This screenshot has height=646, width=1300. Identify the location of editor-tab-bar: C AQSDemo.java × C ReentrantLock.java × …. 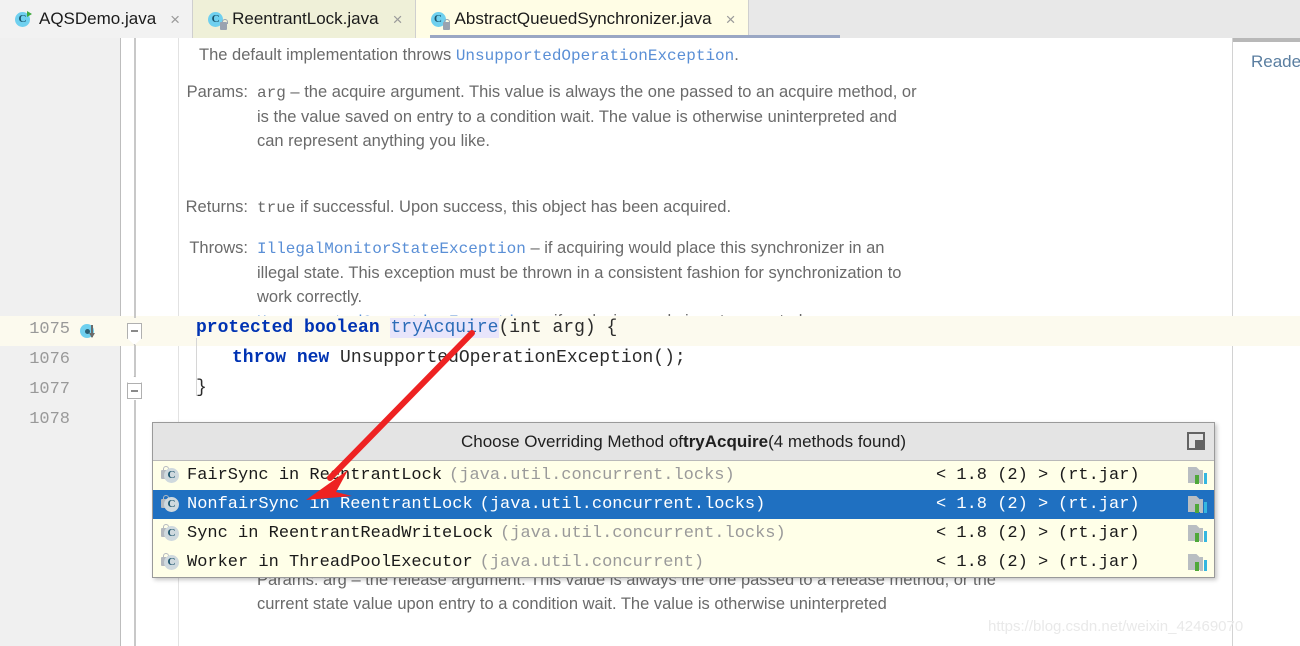
(650, 19).